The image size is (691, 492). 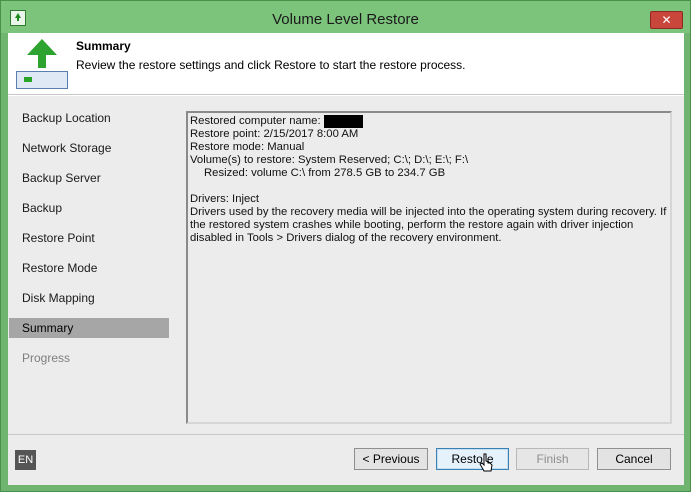 What do you see at coordinates (274, 134) in the screenshot?
I see `restore-point-line: Restore point: 2/15/2017 8:00 AM` at bounding box center [274, 134].